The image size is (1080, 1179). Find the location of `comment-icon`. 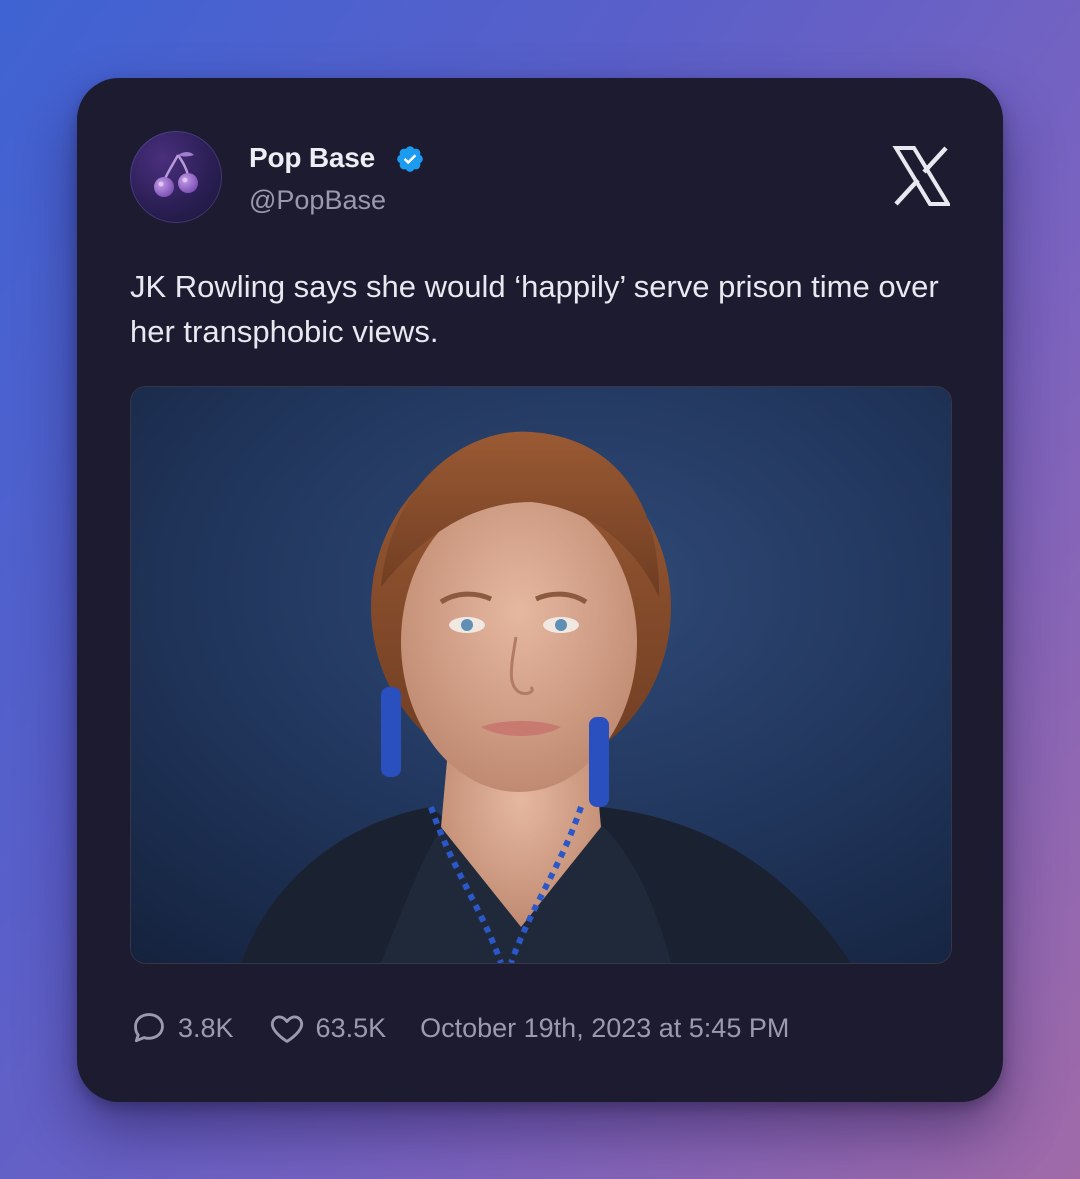

comment-icon is located at coordinates (149, 1028).